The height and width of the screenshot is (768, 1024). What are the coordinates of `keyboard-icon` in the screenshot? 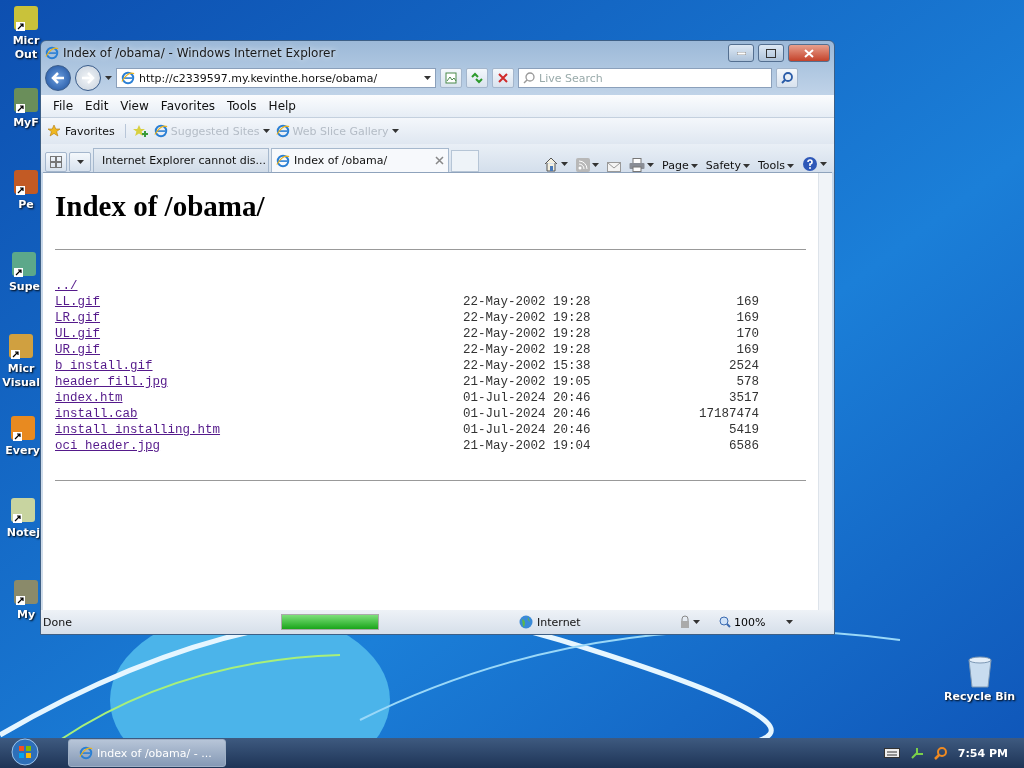 It's located at (891, 753).